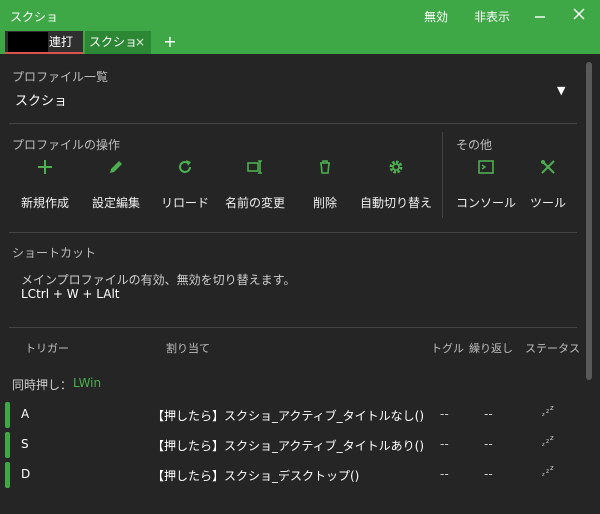 This screenshot has width=600, height=514. What do you see at coordinates (396, 188) in the screenshot?
I see `auto-switch-button: 自動切り替え` at bounding box center [396, 188].